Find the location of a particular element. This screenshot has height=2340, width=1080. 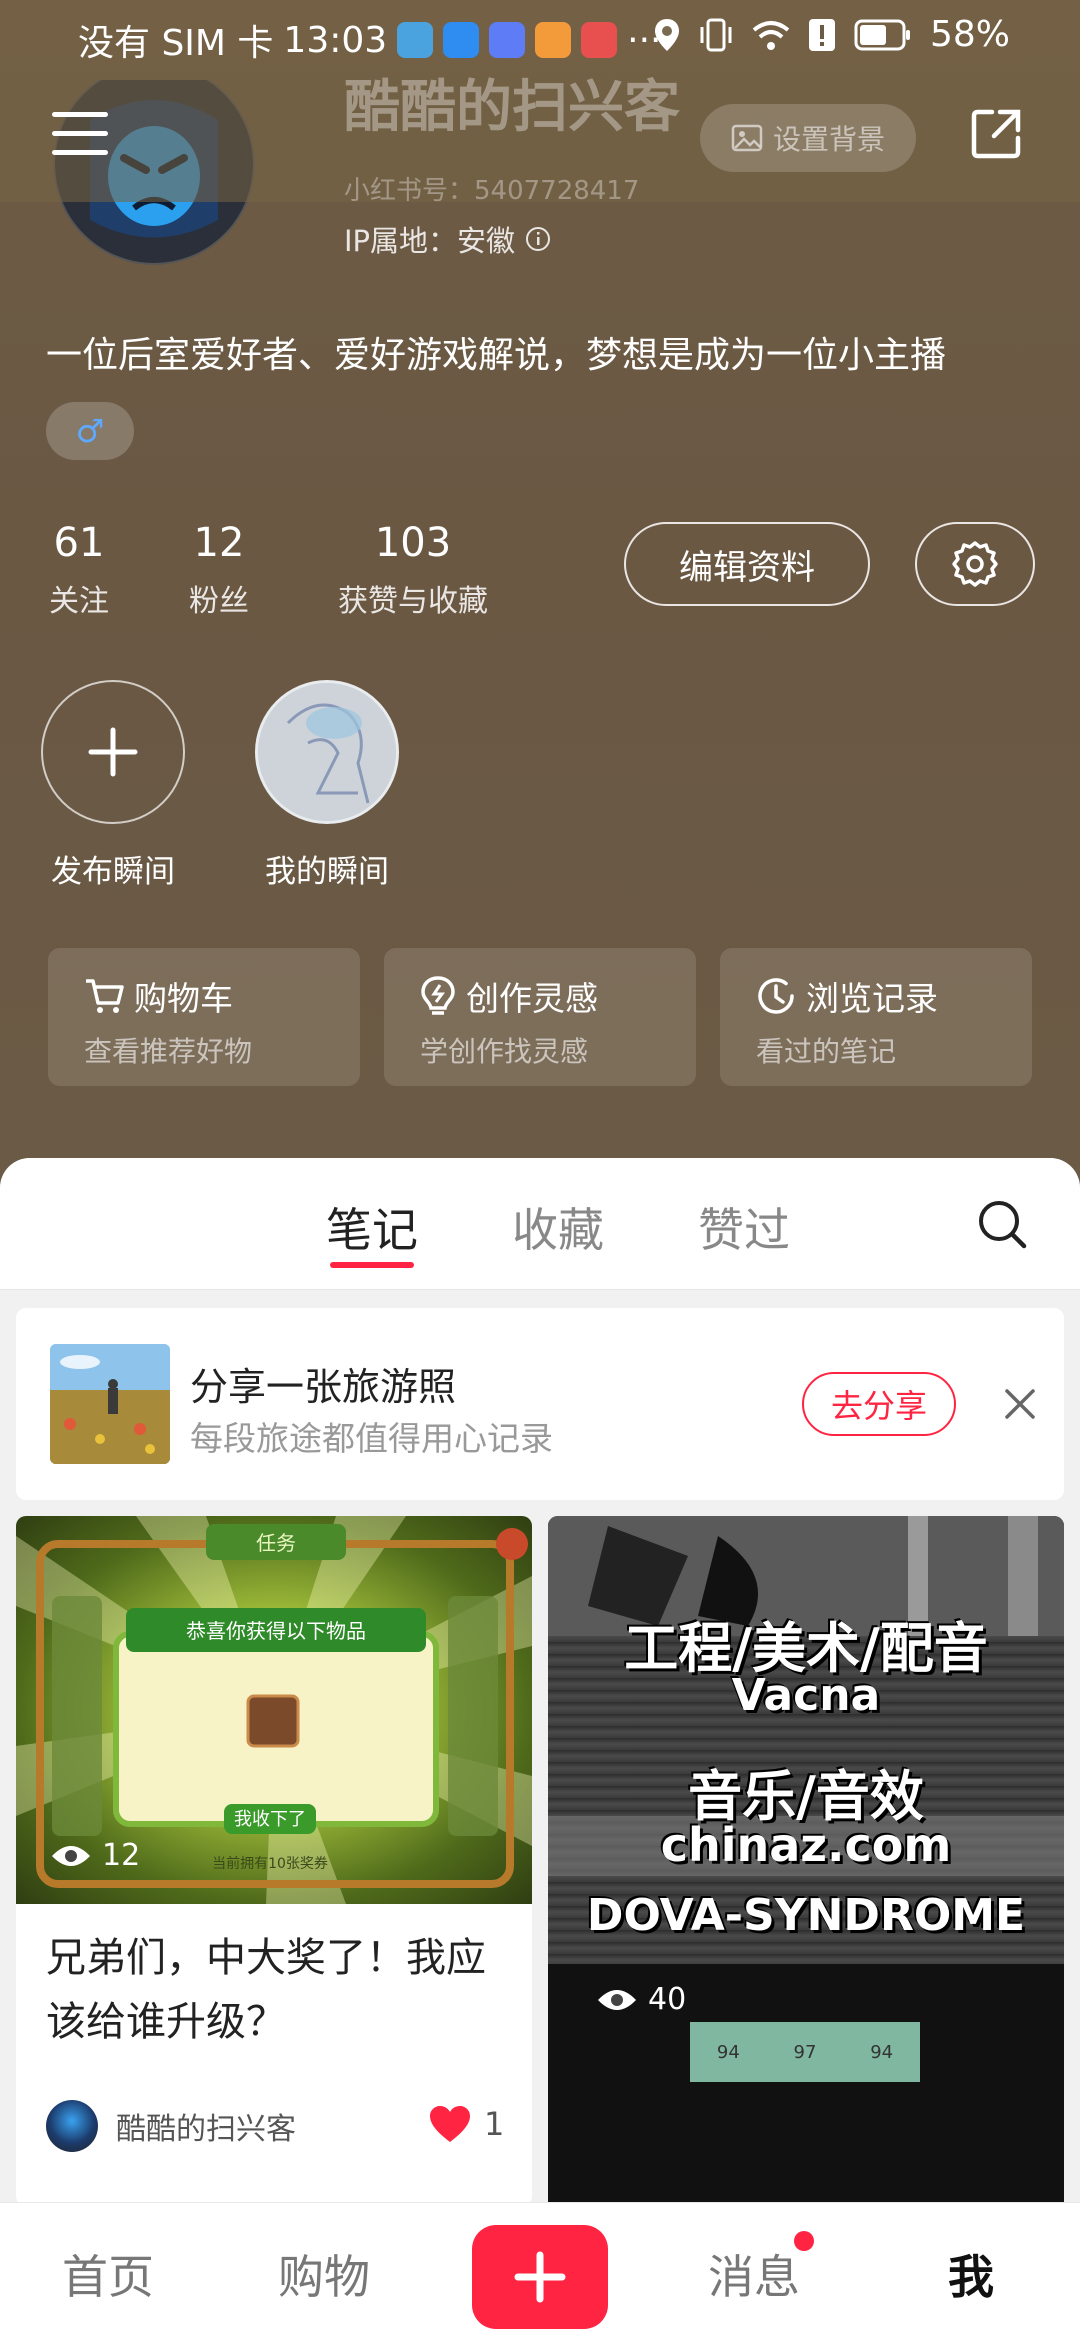

following-count: 61 is located at coordinates (79, 543).